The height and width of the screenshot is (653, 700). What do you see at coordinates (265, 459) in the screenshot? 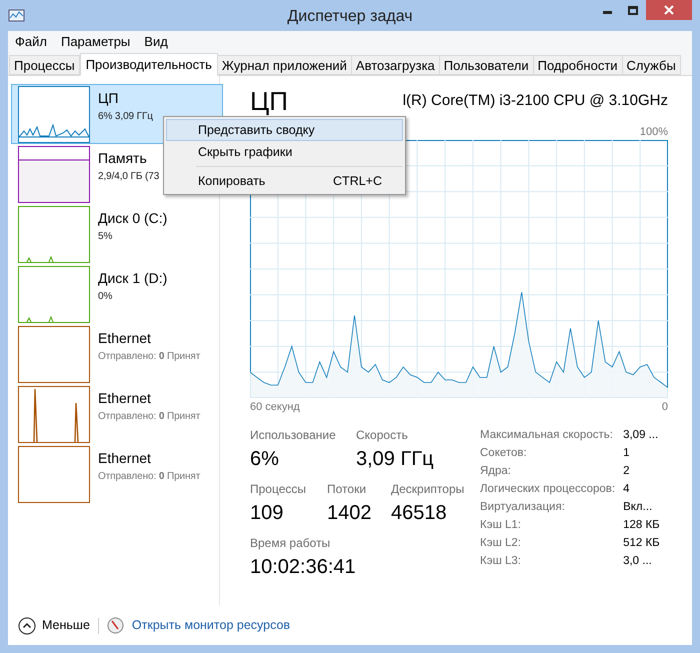
I see `stat-value: 6%` at bounding box center [265, 459].